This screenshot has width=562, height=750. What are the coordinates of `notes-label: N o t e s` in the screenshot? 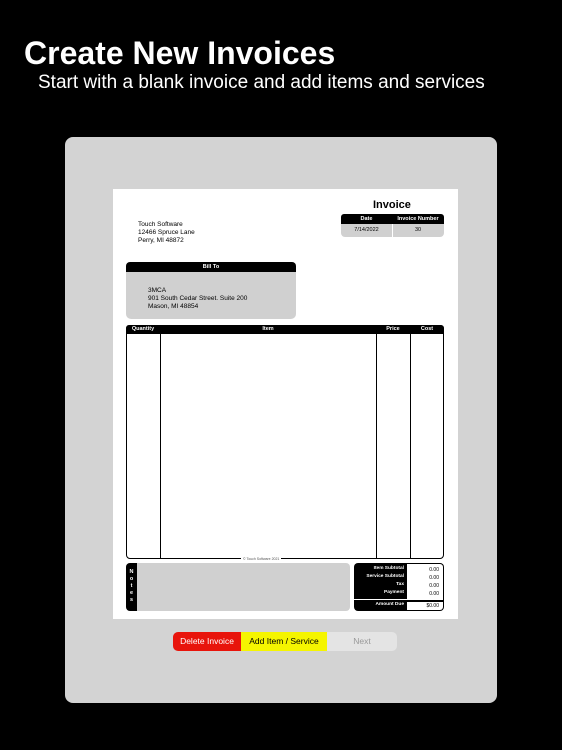 It's located at (131, 587).